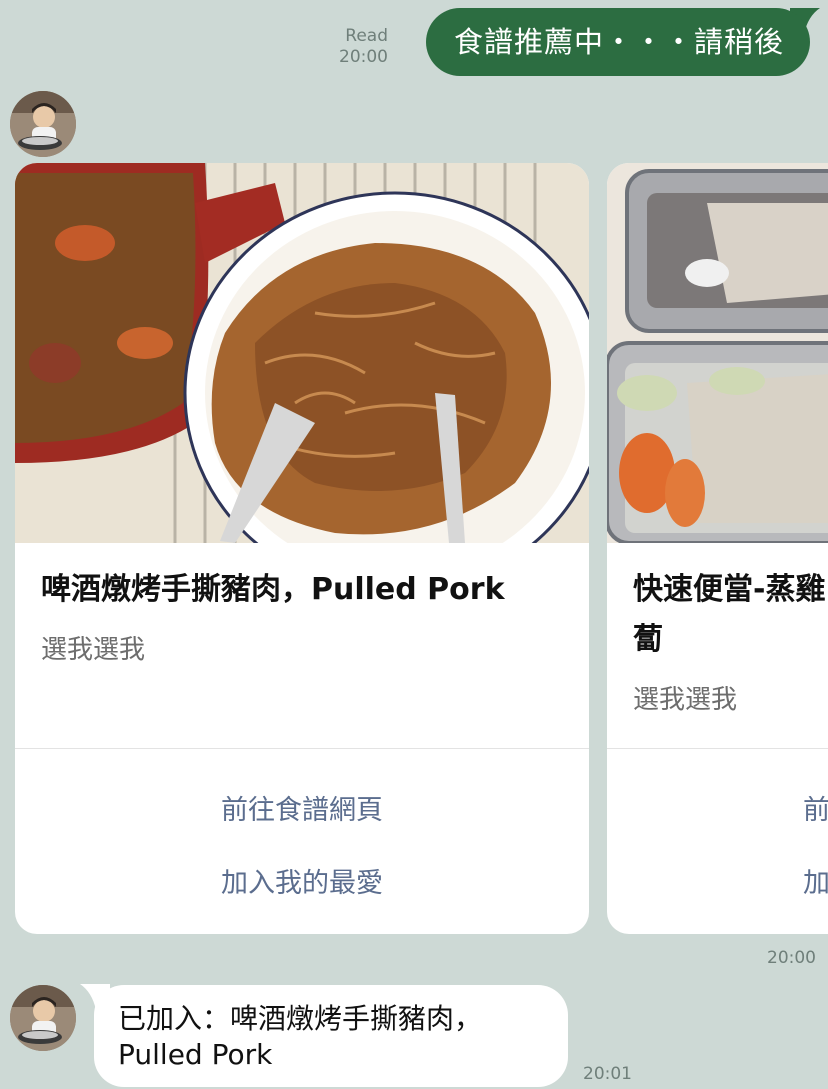 Image resolution: width=828 pixels, height=1089 pixels. I want to click on add-to-favorites-button: 加, so click(815, 880).